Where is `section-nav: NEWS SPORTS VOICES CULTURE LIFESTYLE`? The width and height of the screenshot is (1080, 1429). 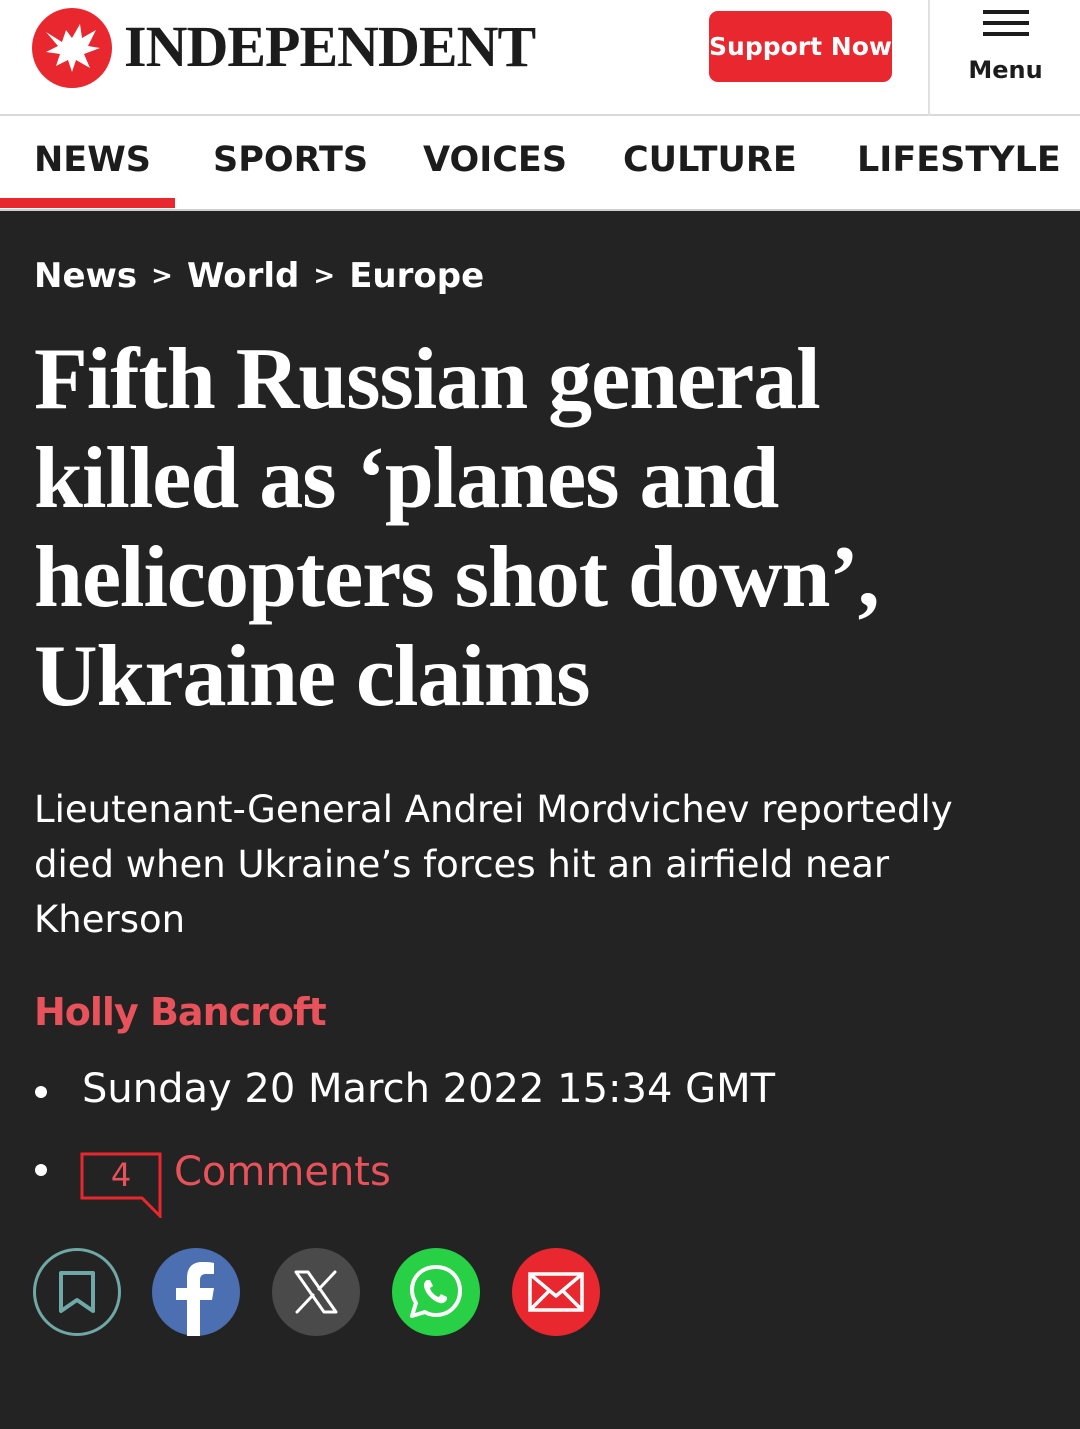 section-nav: NEWS SPORTS VOICES CULTURE LIFESTYLE is located at coordinates (540, 163).